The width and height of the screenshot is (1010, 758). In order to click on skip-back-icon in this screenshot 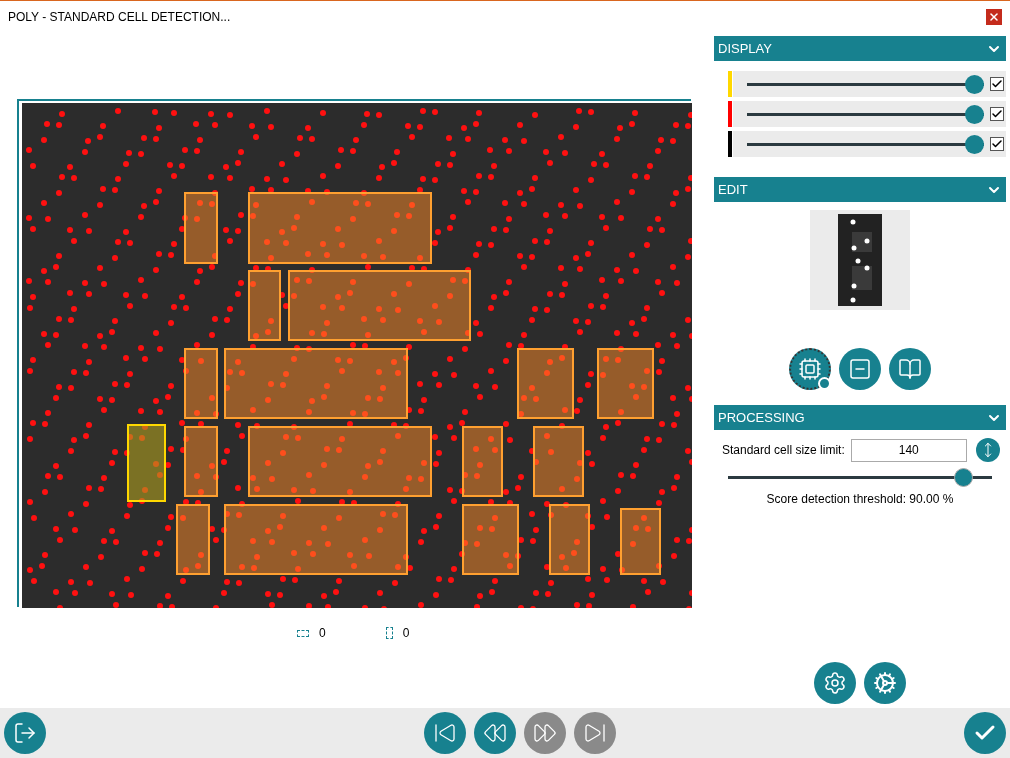, I will do `click(445, 733)`.